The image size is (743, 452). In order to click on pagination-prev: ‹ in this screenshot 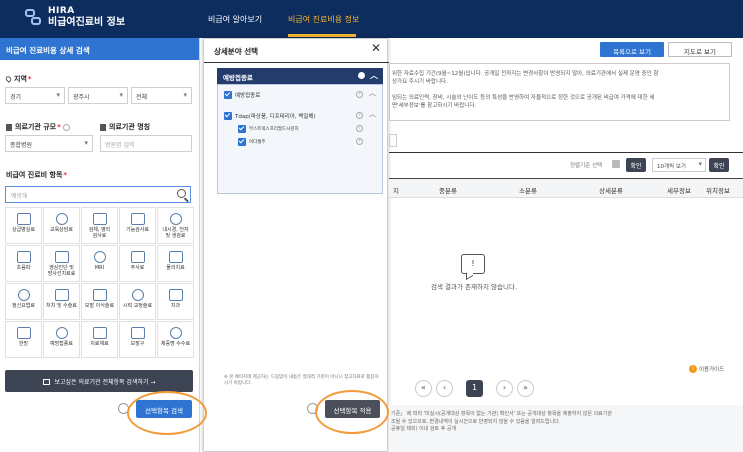, I will do `click(444, 388)`.